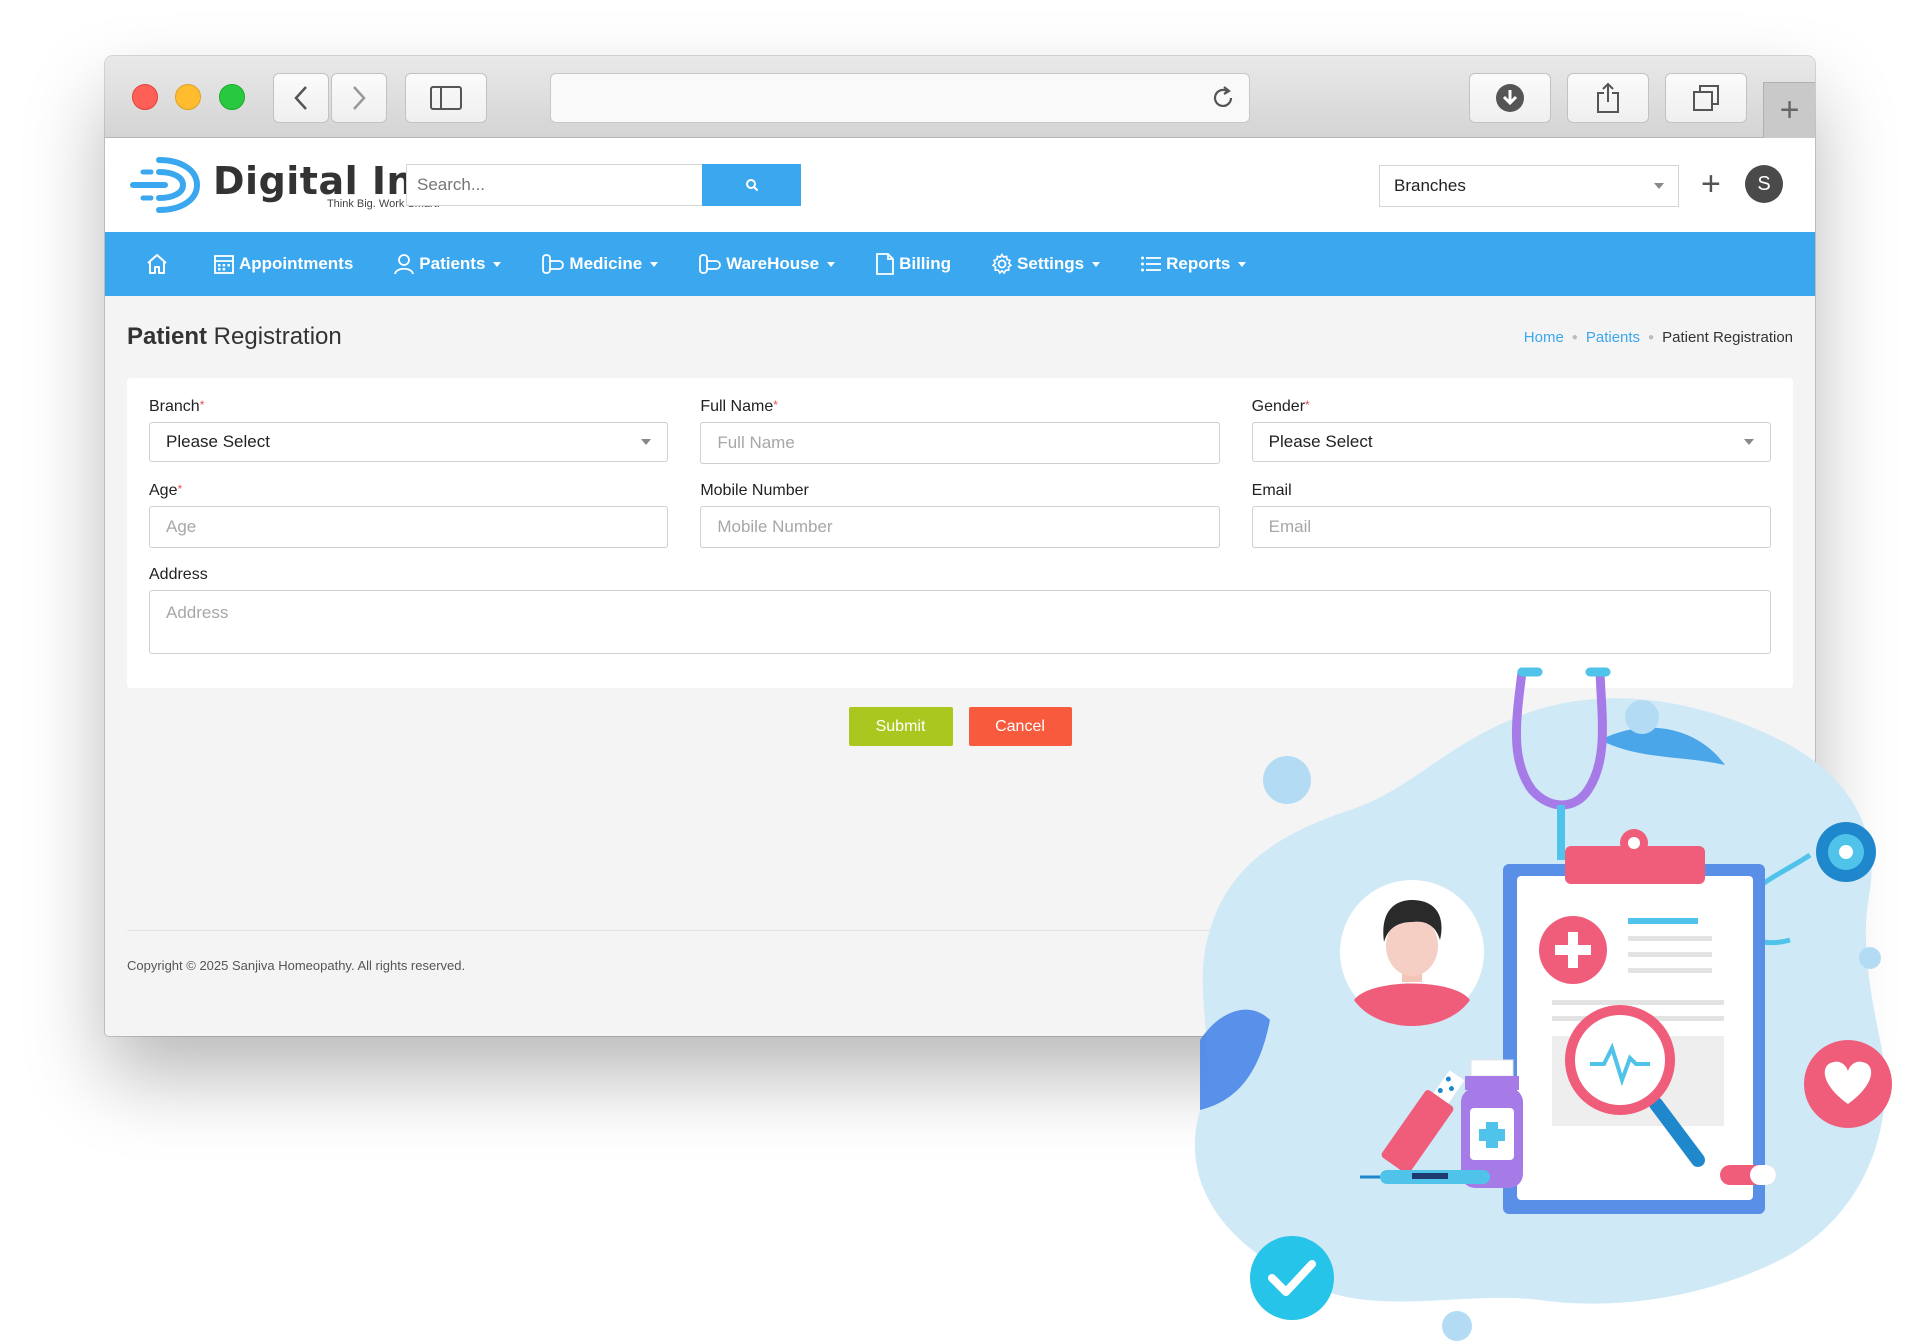 This screenshot has width=1916, height=1343. I want to click on share-icon, so click(1608, 97).